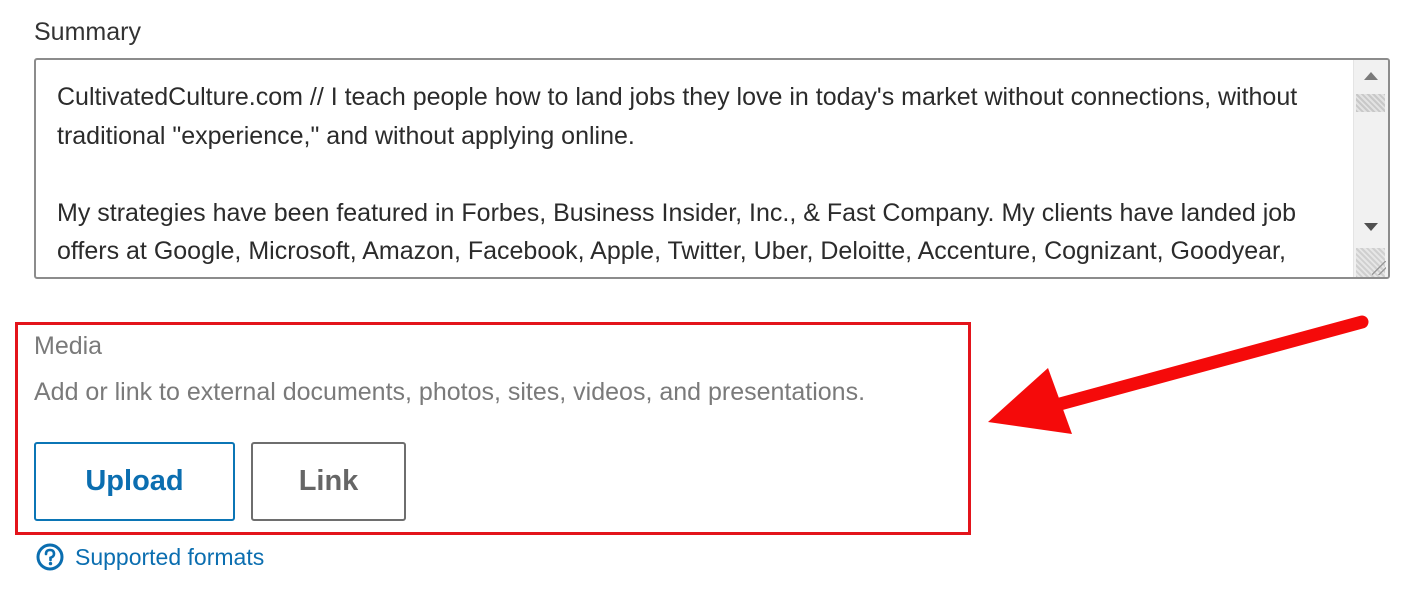 The width and height of the screenshot is (1414, 596). Describe the element at coordinates (50, 557) in the screenshot. I see `question-circle-icon` at that location.